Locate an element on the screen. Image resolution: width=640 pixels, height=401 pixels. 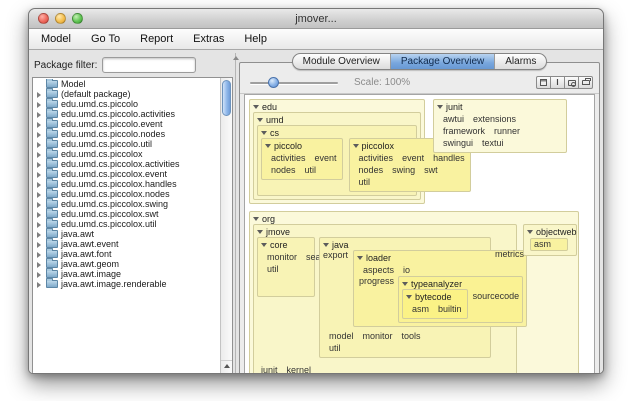
menu-report: Report is located at coordinates (156, 39).